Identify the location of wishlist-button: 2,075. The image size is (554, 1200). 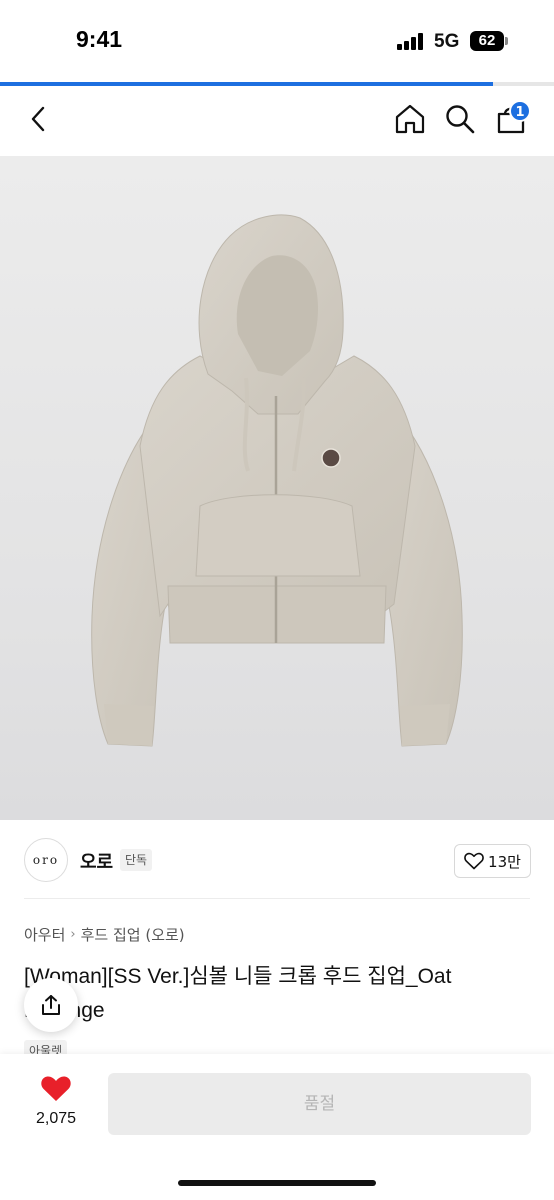
(56, 1101).